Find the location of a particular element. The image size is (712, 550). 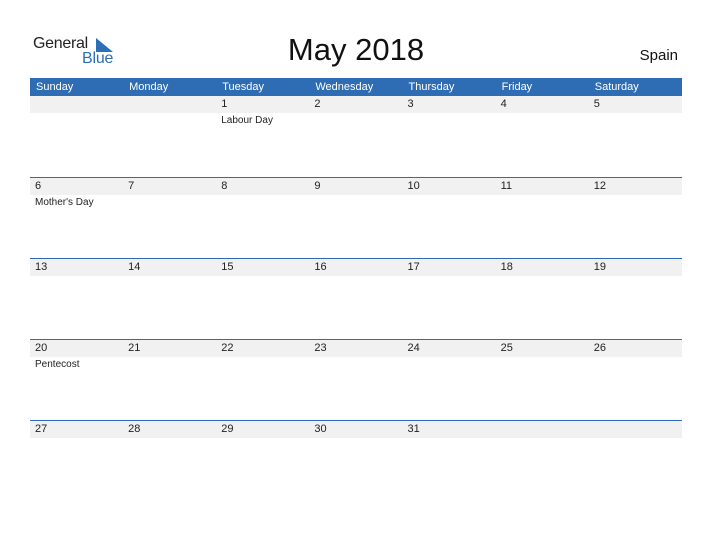

weekday-sunday: Sunday is located at coordinates (55, 87).